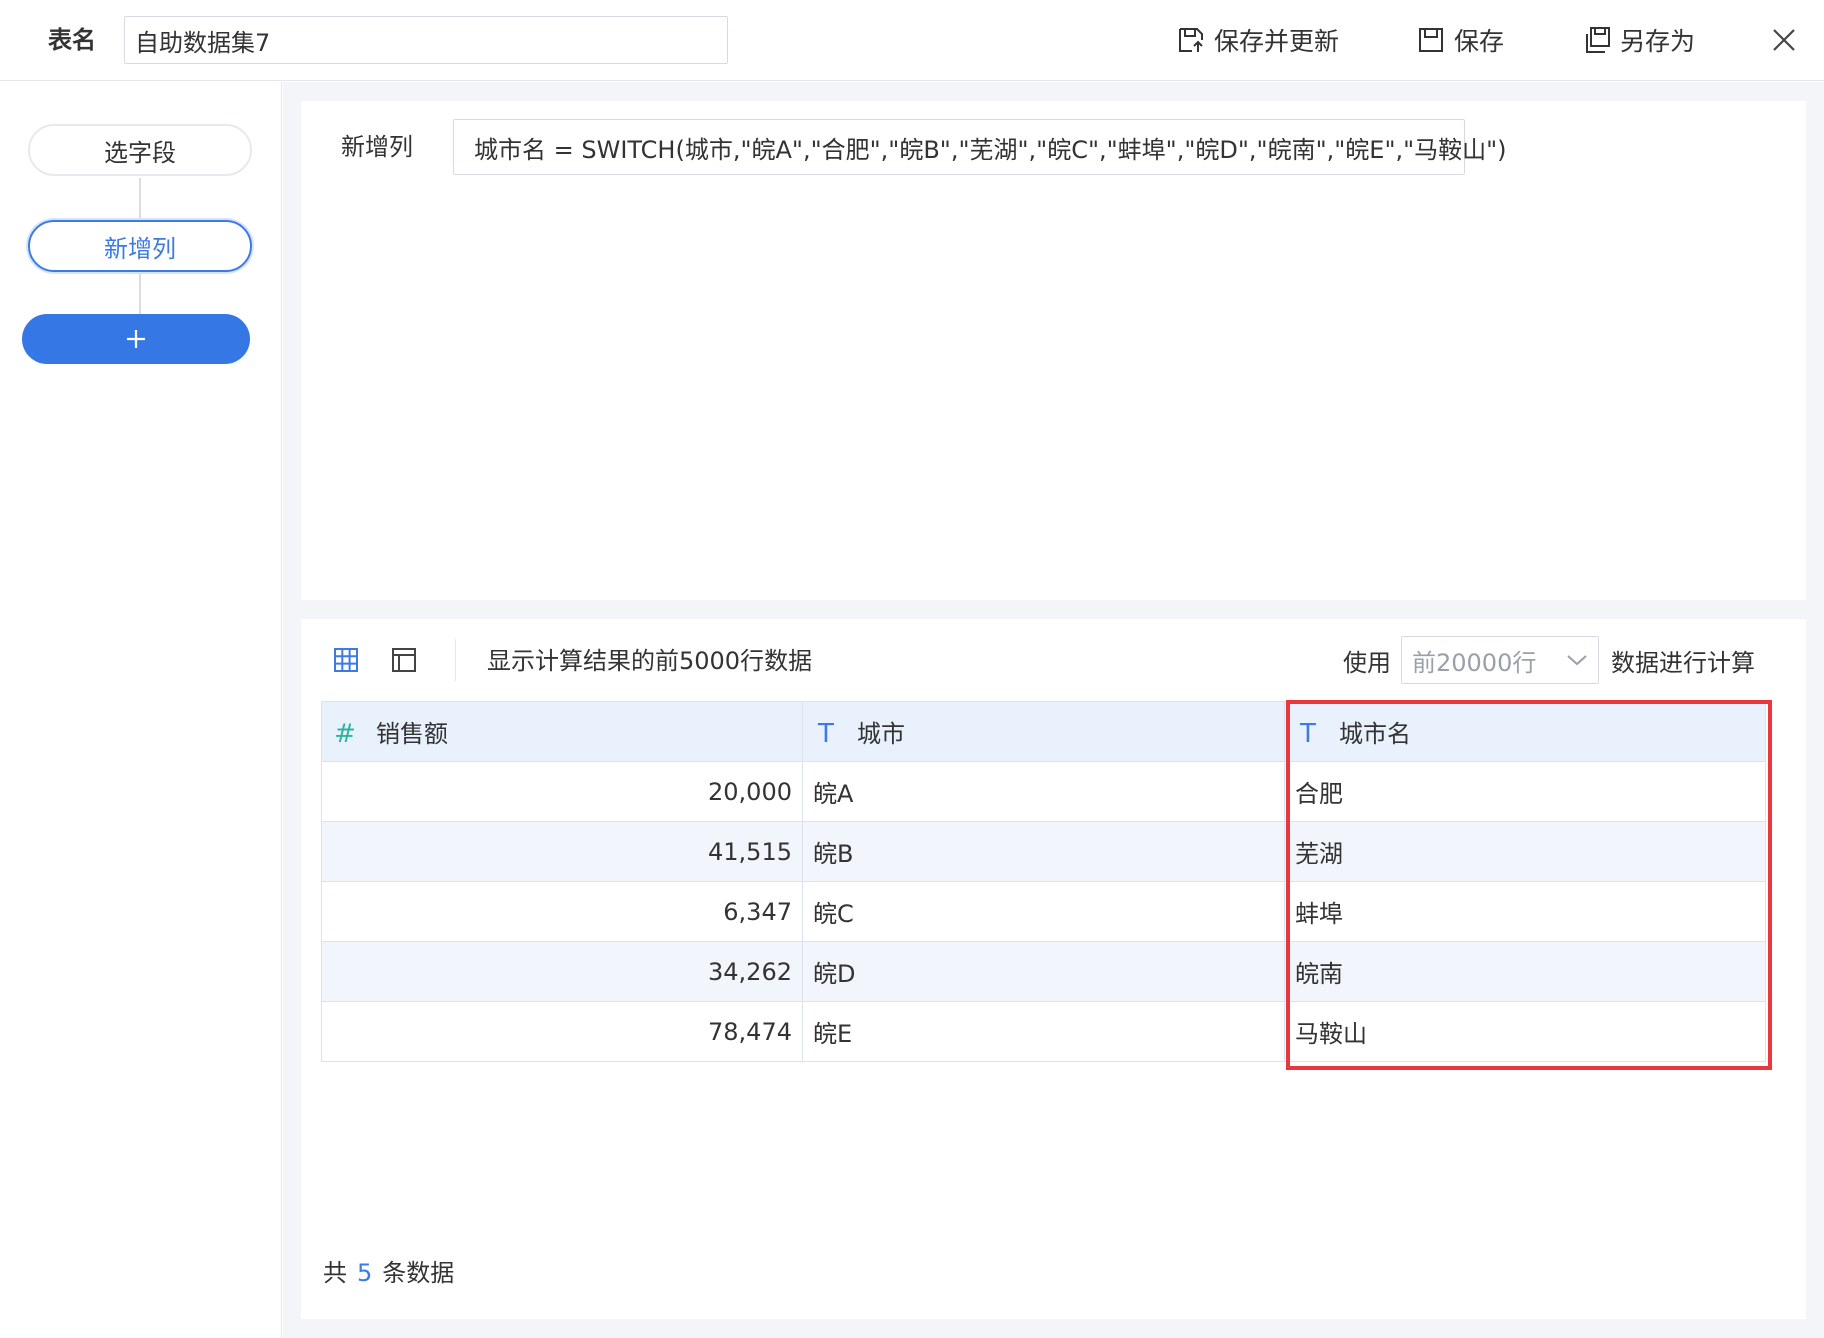  I want to click on step-select-fields: 选字段, so click(140, 150).